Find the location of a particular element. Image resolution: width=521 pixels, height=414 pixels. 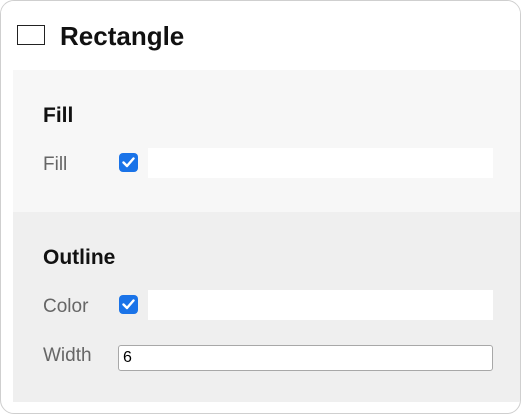

fill-color-field is located at coordinates (320, 163).